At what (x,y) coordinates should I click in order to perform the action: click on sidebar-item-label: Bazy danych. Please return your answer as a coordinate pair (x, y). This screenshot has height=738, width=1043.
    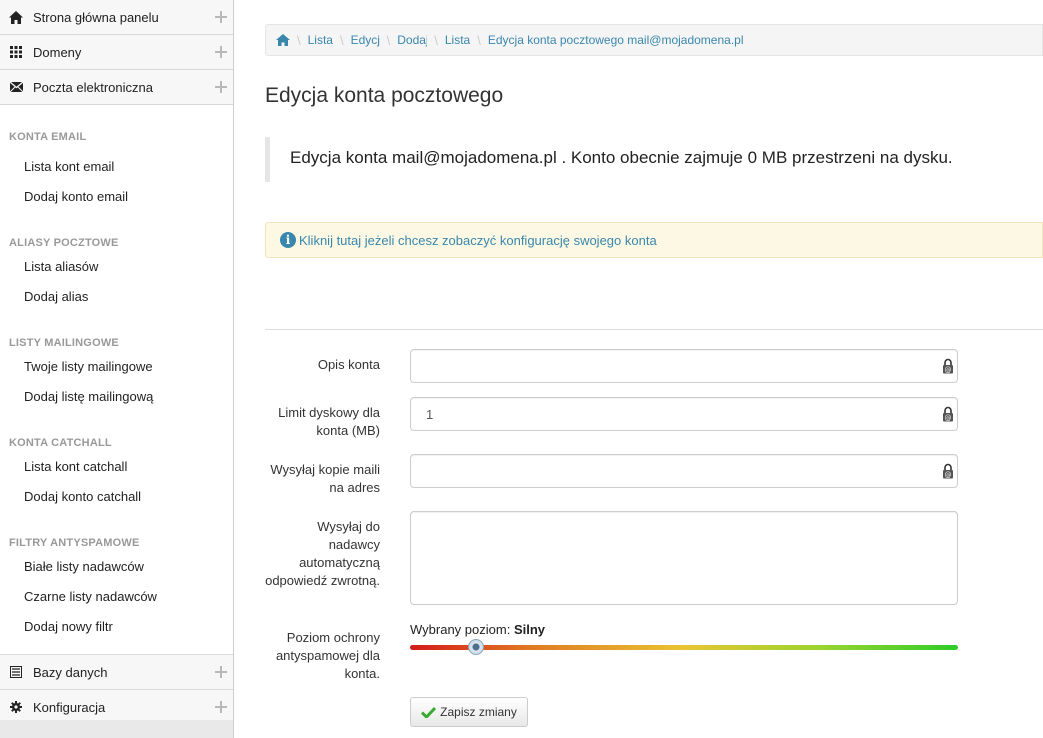
    Looking at the image, I should click on (70, 672).